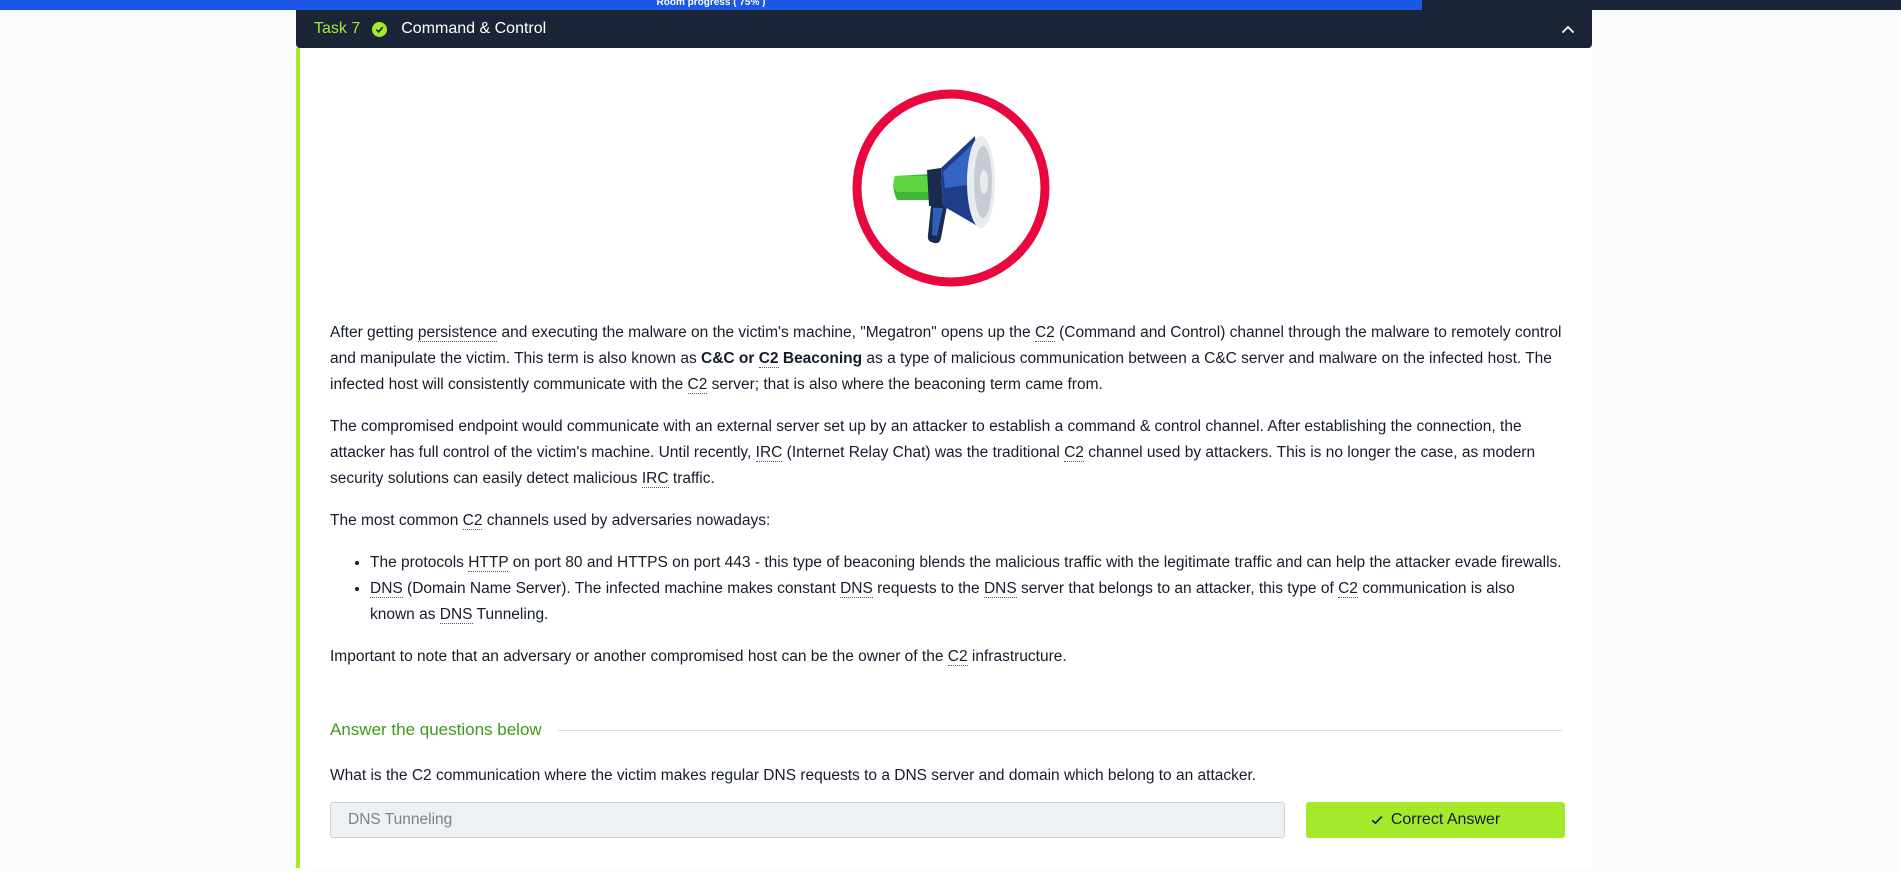 The width and height of the screenshot is (1901, 871). I want to click on task-number: Task 7, so click(337, 28).